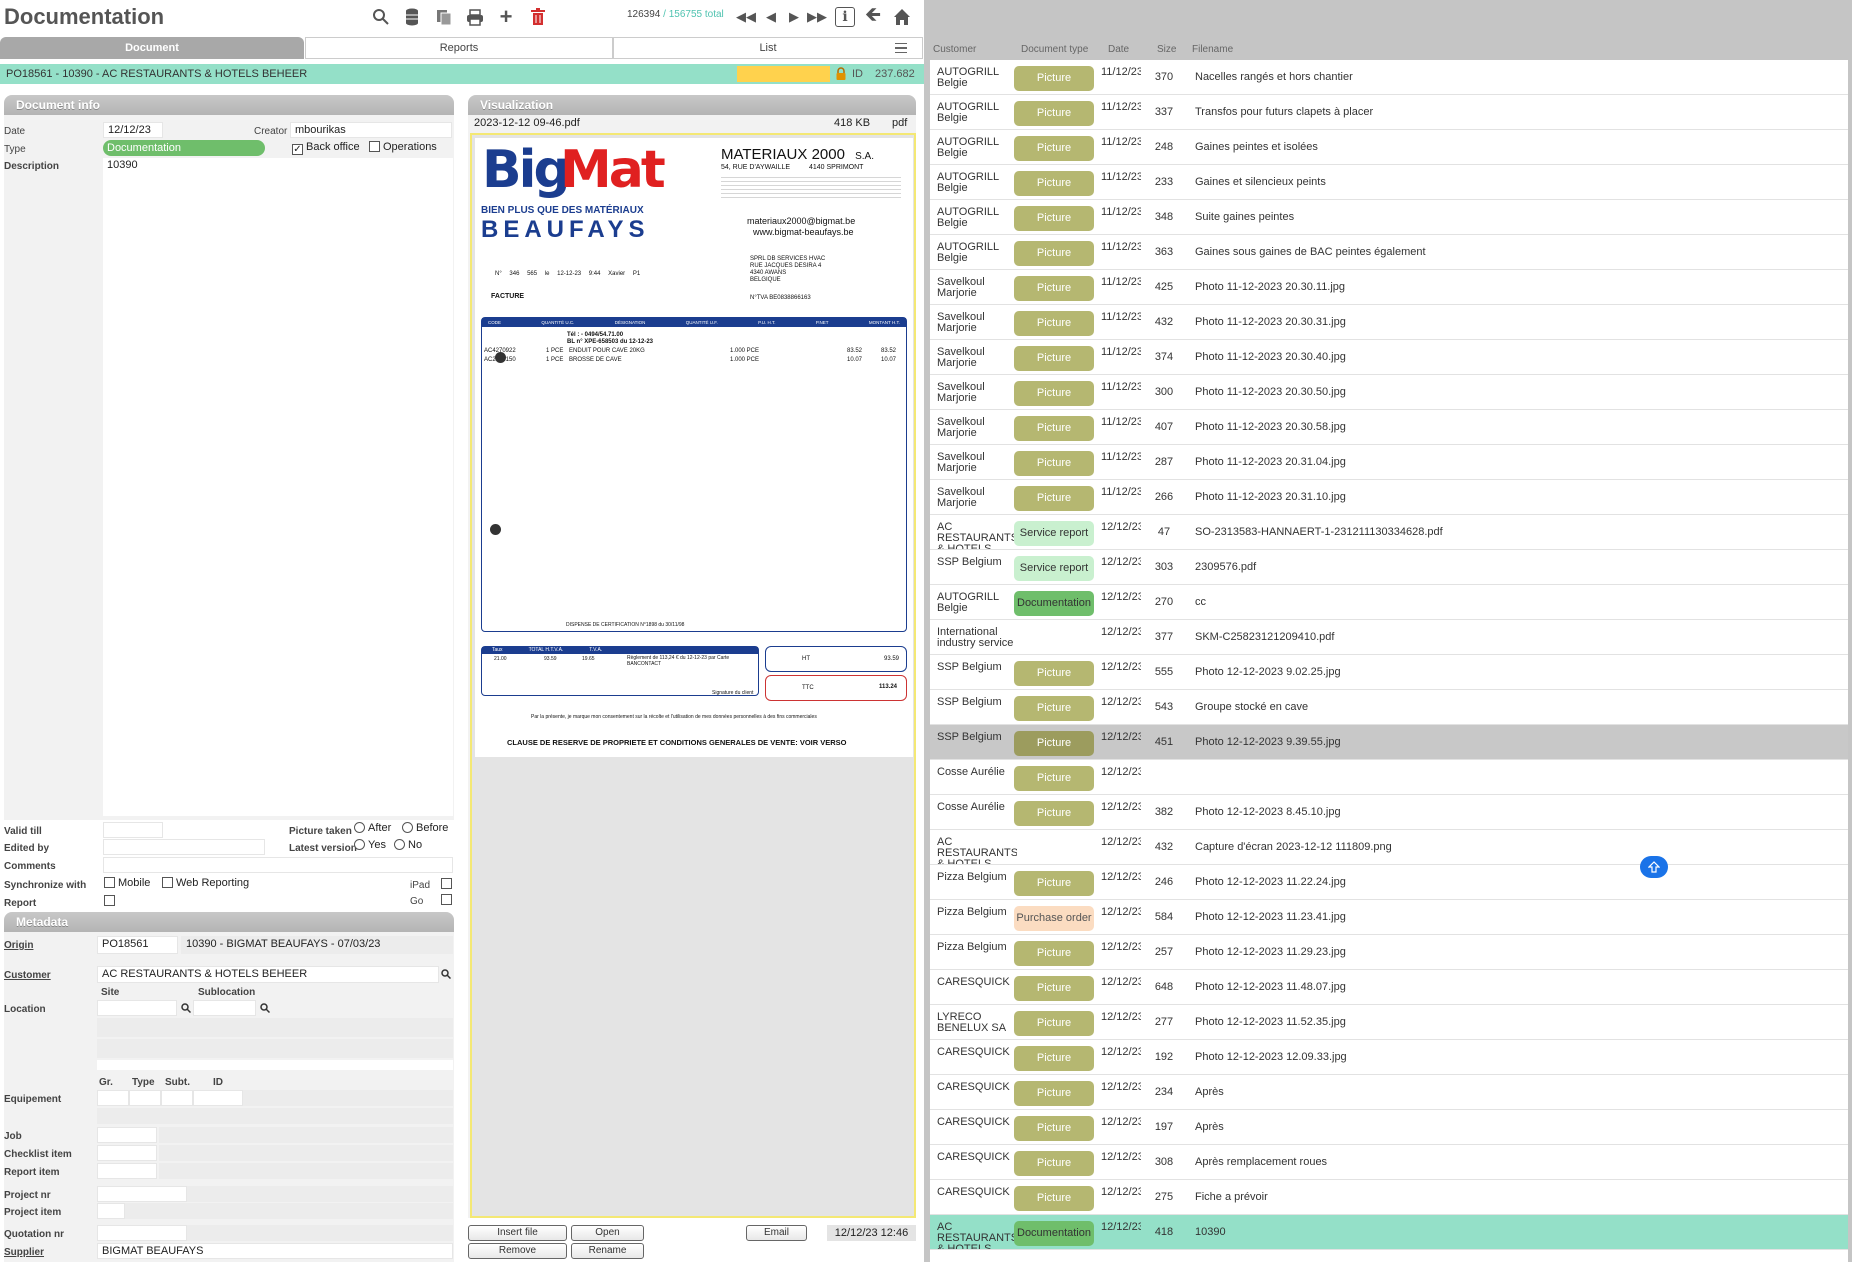 The width and height of the screenshot is (1852, 1262). What do you see at coordinates (1389, 777) in the screenshot?
I see `table-row: Cosse Aurélie Picture 12/12/23` at bounding box center [1389, 777].